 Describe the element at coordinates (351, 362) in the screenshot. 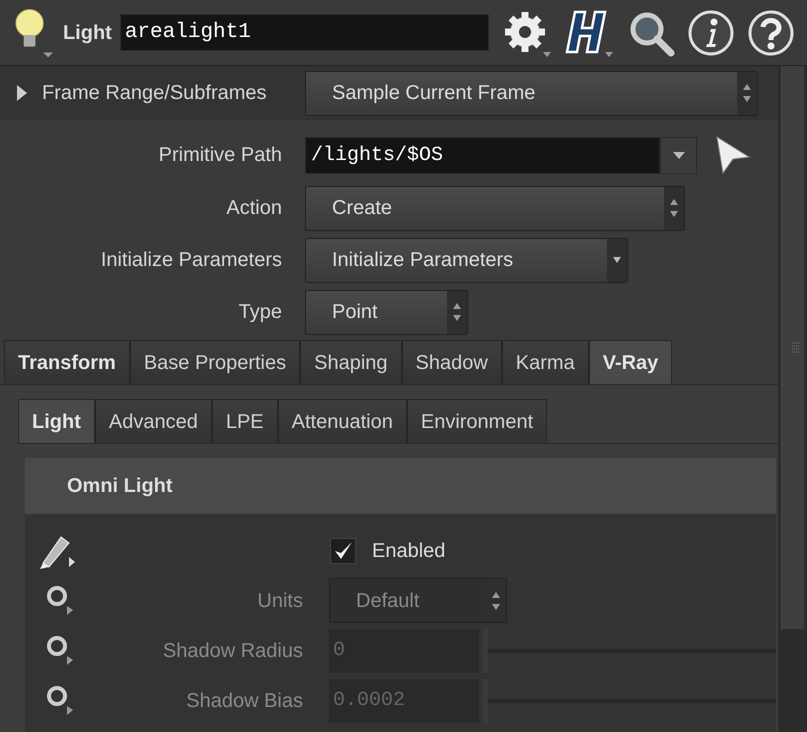

I see `tab: Shaping` at that location.